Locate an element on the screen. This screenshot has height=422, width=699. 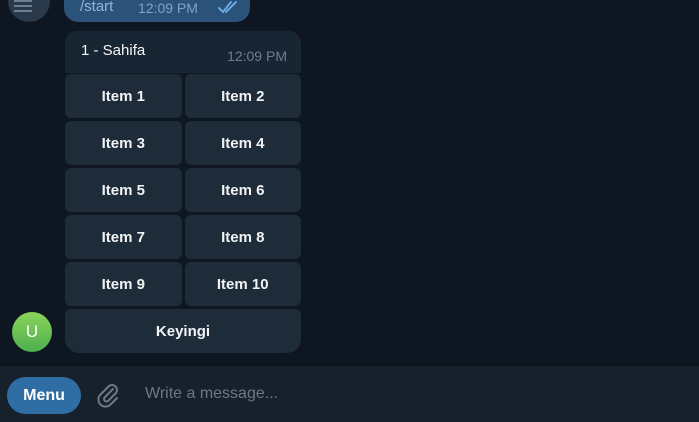
keyboard-button-item-8: Item 8 is located at coordinates (242, 237).